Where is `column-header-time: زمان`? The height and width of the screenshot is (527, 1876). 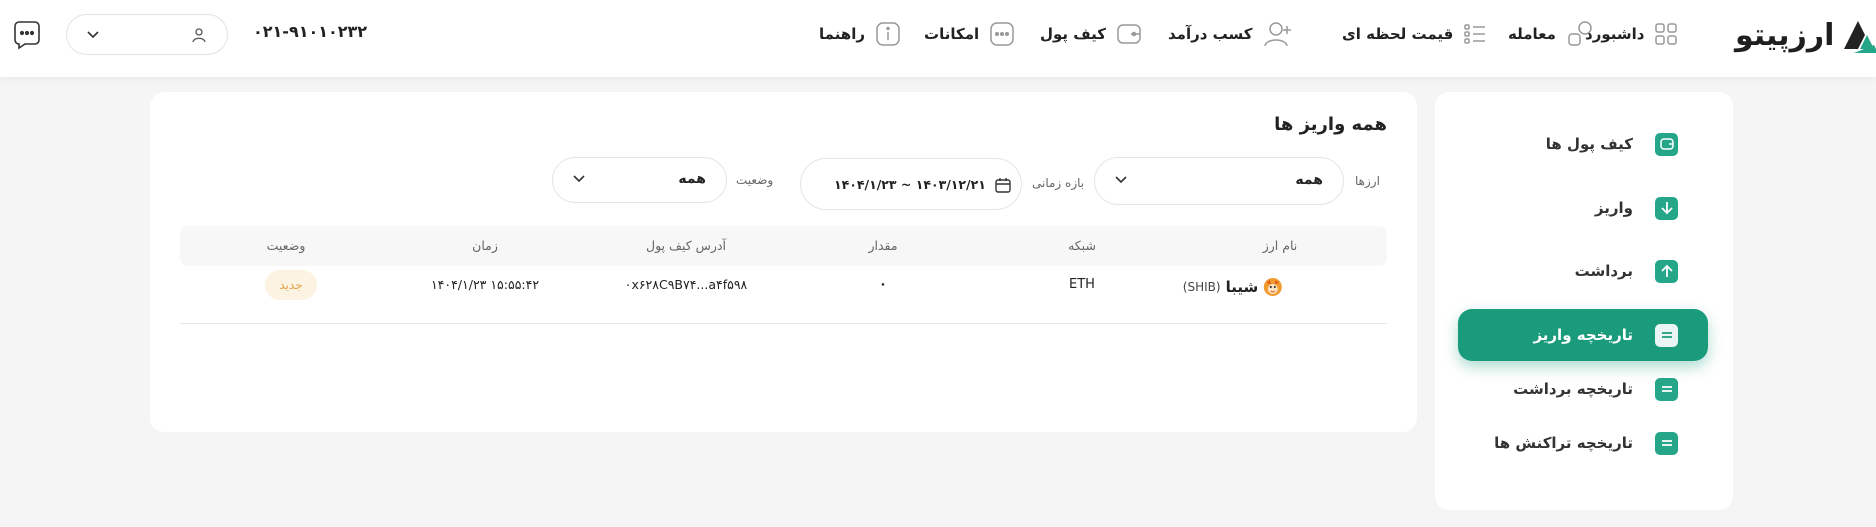
column-header-time: زمان is located at coordinates (485, 245).